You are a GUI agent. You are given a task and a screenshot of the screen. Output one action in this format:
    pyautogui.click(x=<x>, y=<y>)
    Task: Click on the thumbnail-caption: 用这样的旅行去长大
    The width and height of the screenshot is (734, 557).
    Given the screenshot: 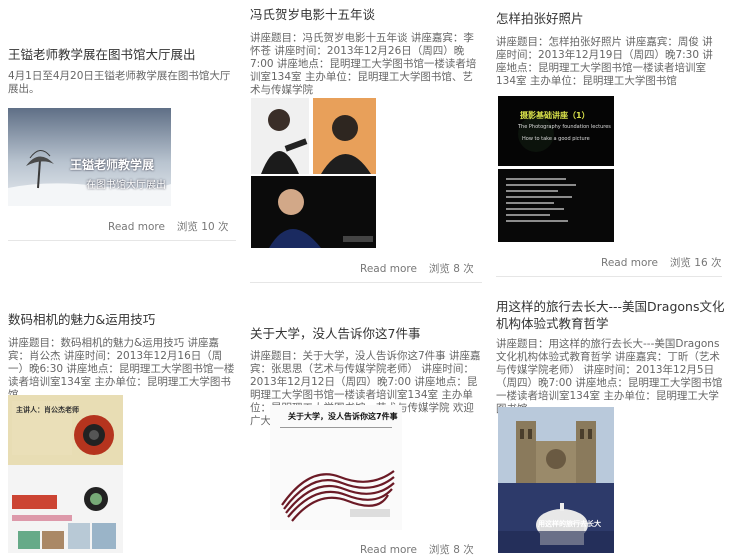 What is the action you would take?
    pyautogui.click(x=569, y=524)
    